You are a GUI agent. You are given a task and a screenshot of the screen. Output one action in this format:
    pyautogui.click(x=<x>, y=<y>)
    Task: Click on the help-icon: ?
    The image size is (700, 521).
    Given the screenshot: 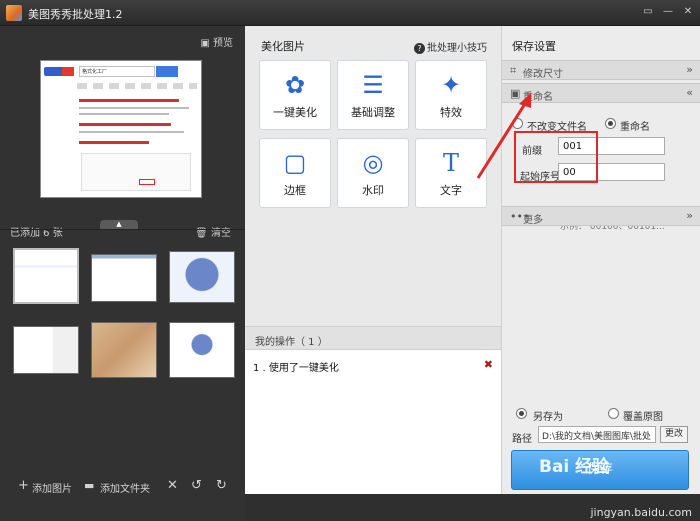 What is the action you would take?
    pyautogui.click(x=419, y=48)
    